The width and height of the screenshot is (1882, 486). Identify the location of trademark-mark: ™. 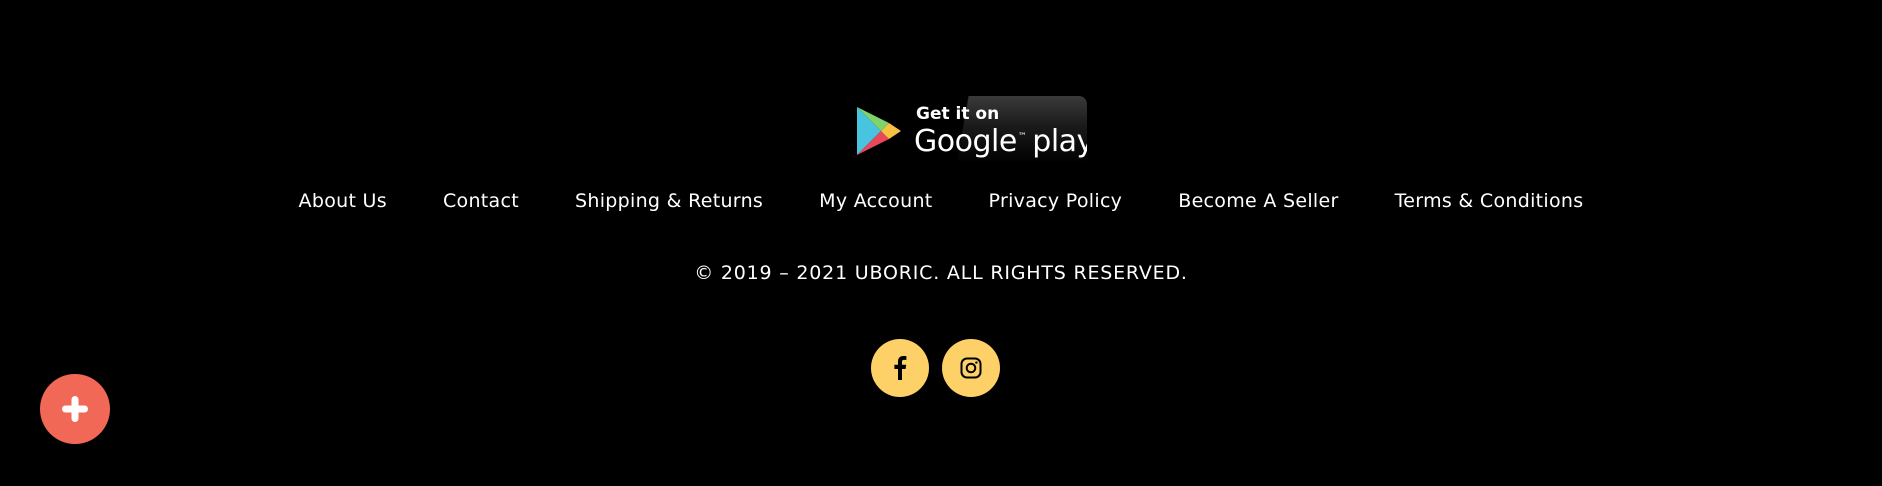
(1022, 137).